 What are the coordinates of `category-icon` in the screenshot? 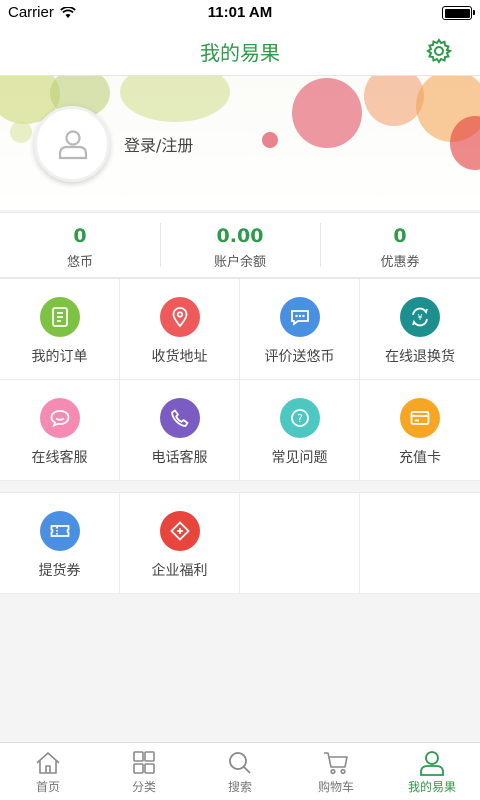 It's located at (144, 762).